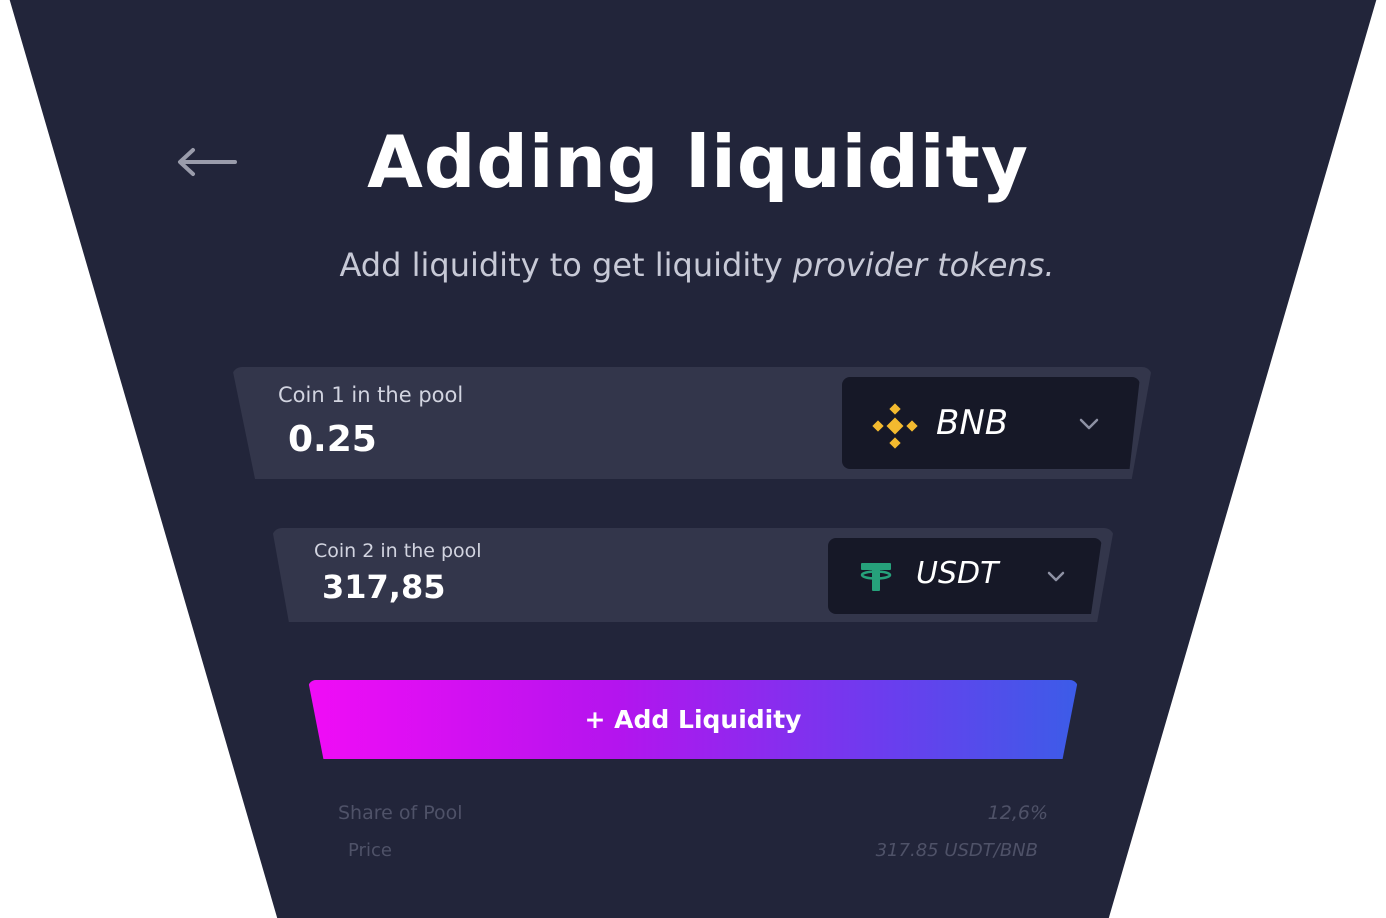  Describe the element at coordinates (698, 162) in the screenshot. I see `page-title: Adding liquidity` at that location.